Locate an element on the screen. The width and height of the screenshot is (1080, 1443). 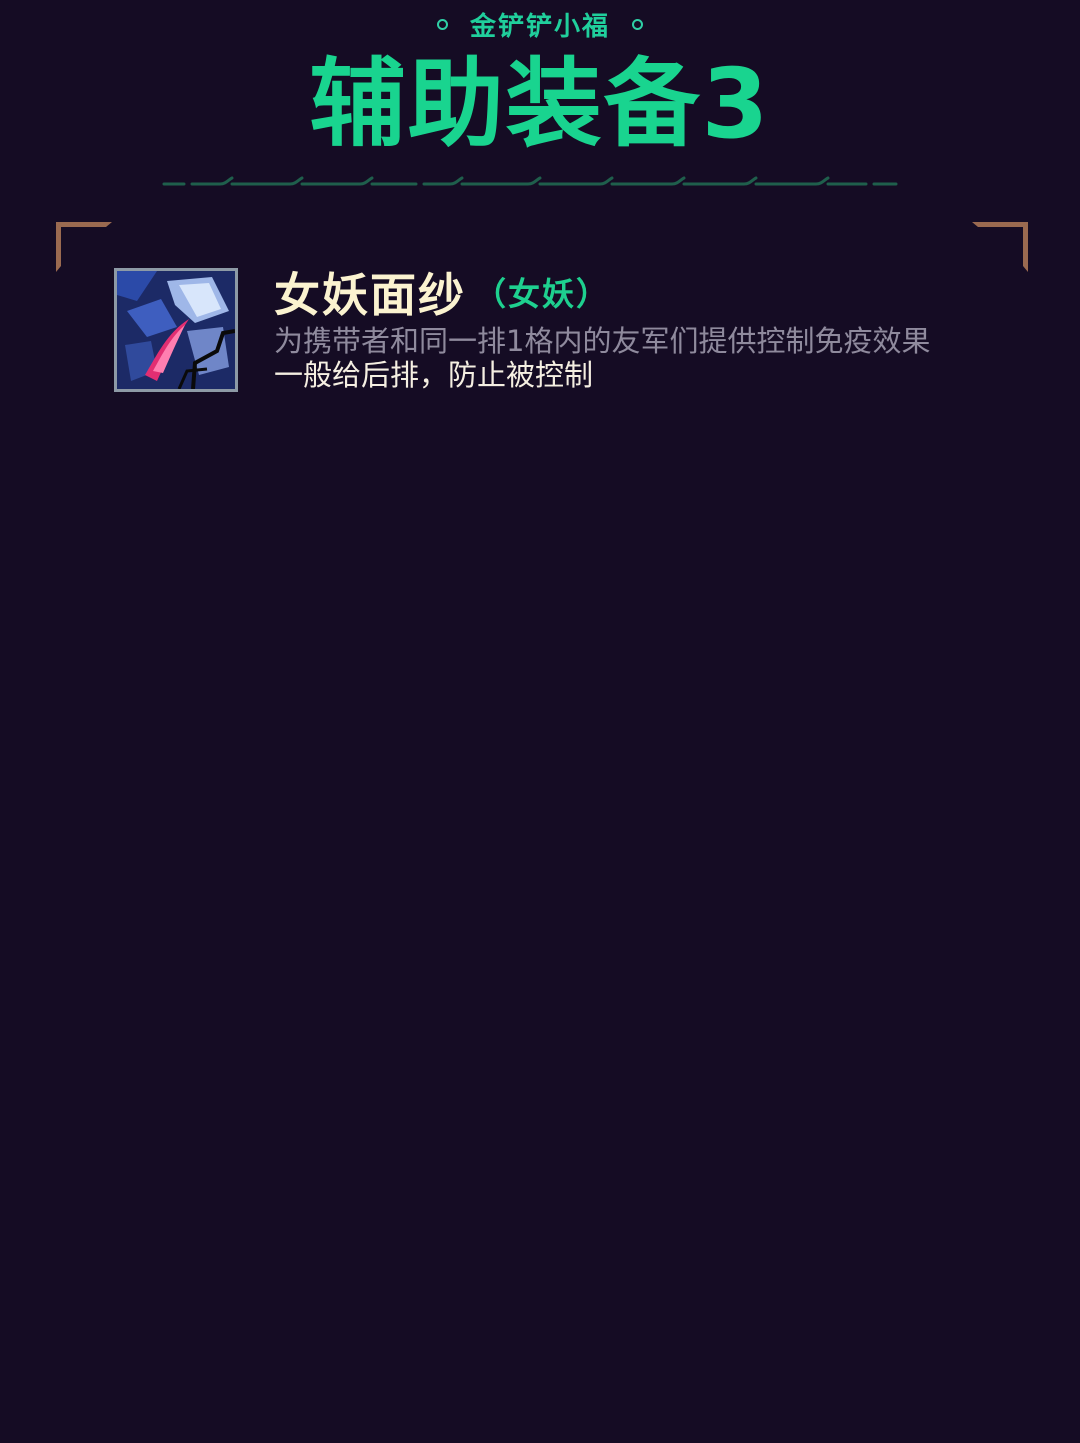
author-name: 金铲铲小福 is located at coordinates (539, 26).